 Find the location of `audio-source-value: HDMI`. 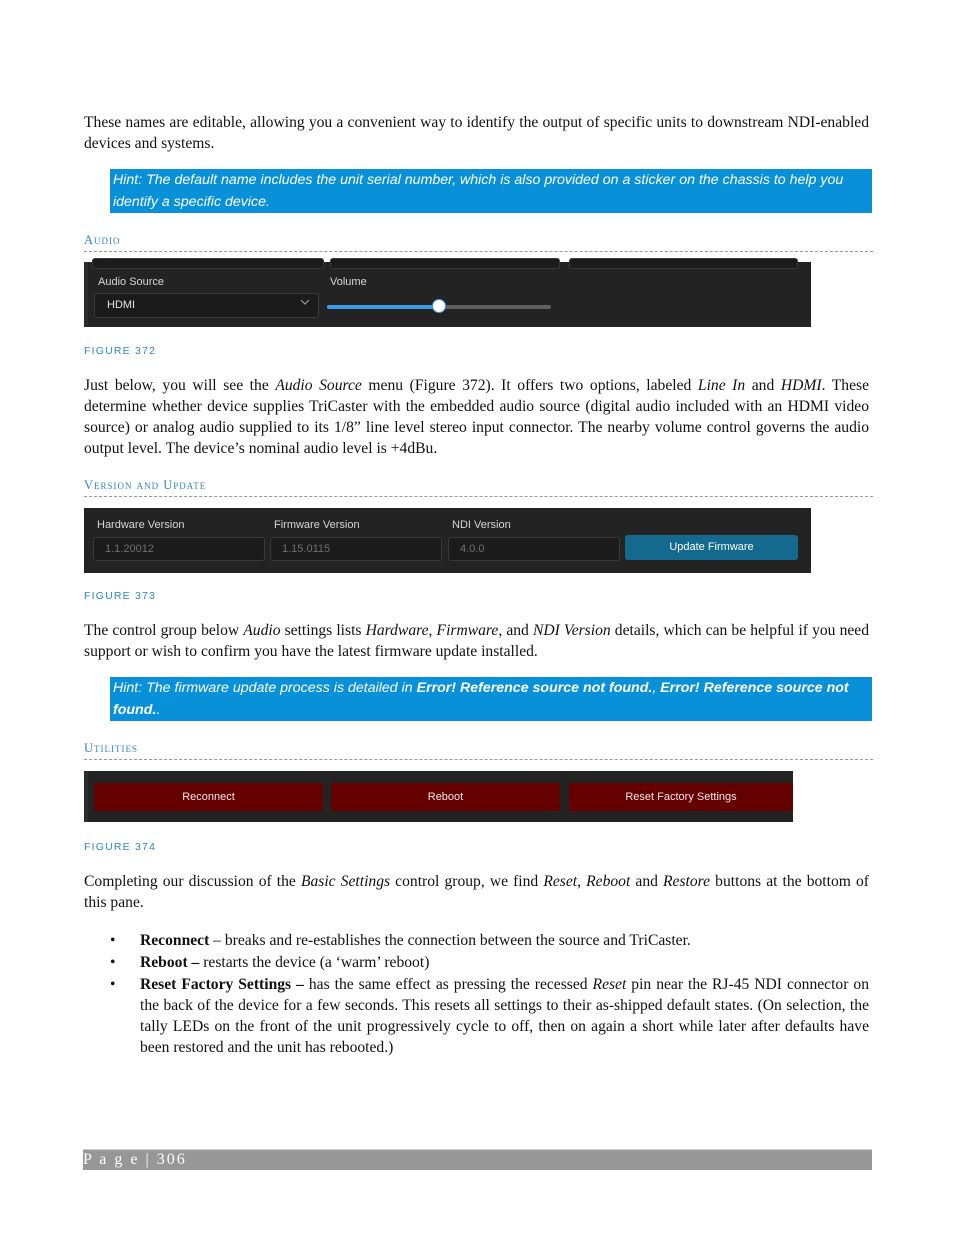

audio-source-value: HDMI is located at coordinates (121, 305).